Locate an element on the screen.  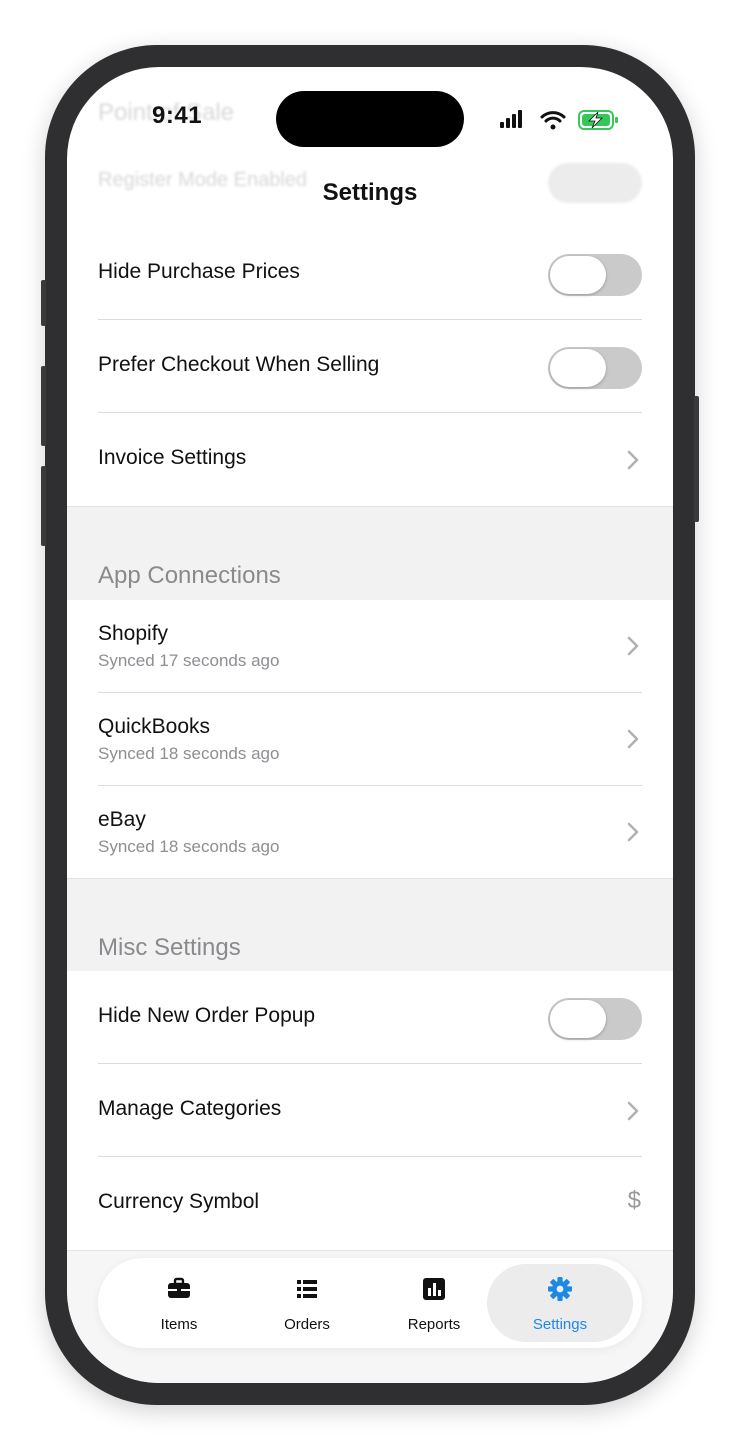
row-hide-purchase-prices: Hide Purchase Prices is located at coordinates (370, 273).